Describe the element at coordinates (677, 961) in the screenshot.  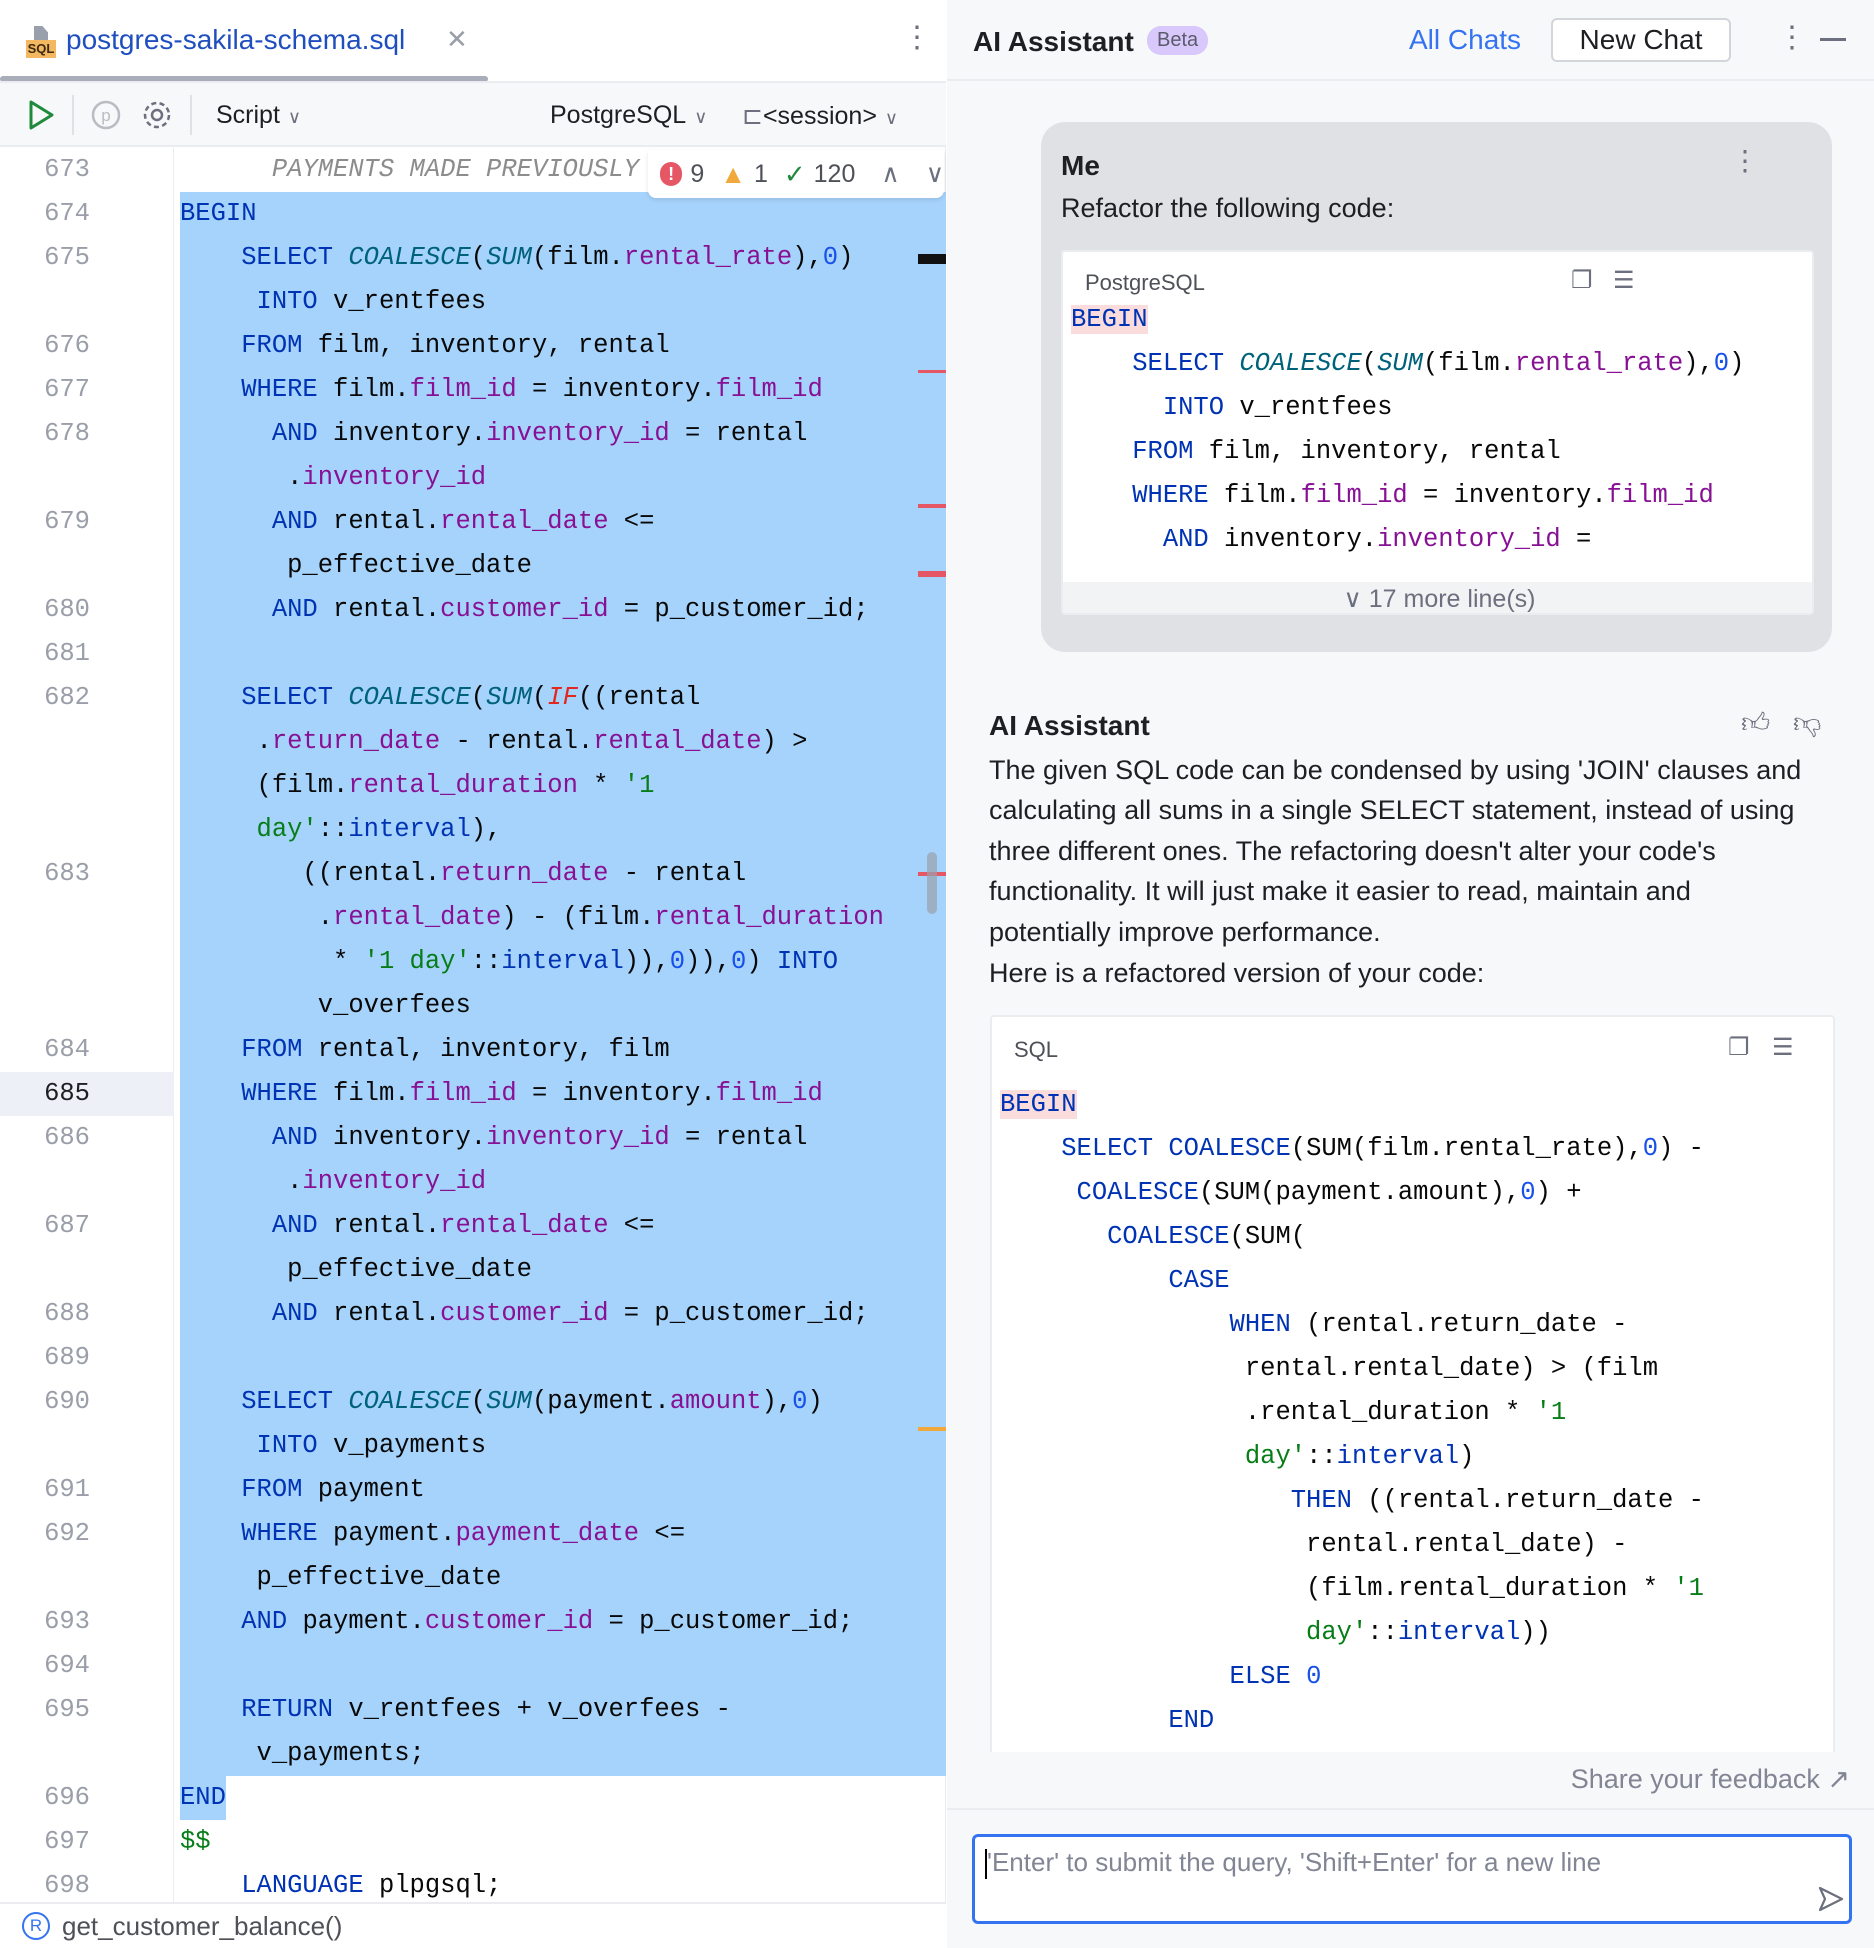
I see `number-literal: 0` at that location.